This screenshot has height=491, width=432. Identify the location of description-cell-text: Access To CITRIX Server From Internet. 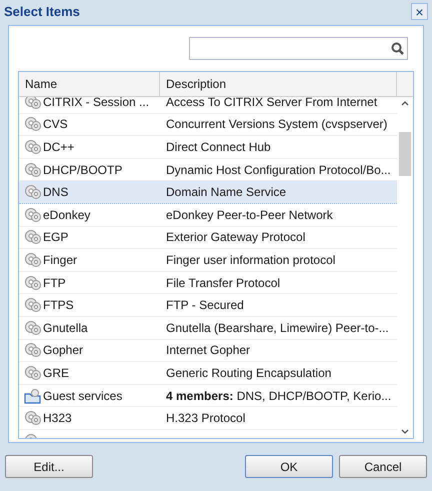
(271, 104).